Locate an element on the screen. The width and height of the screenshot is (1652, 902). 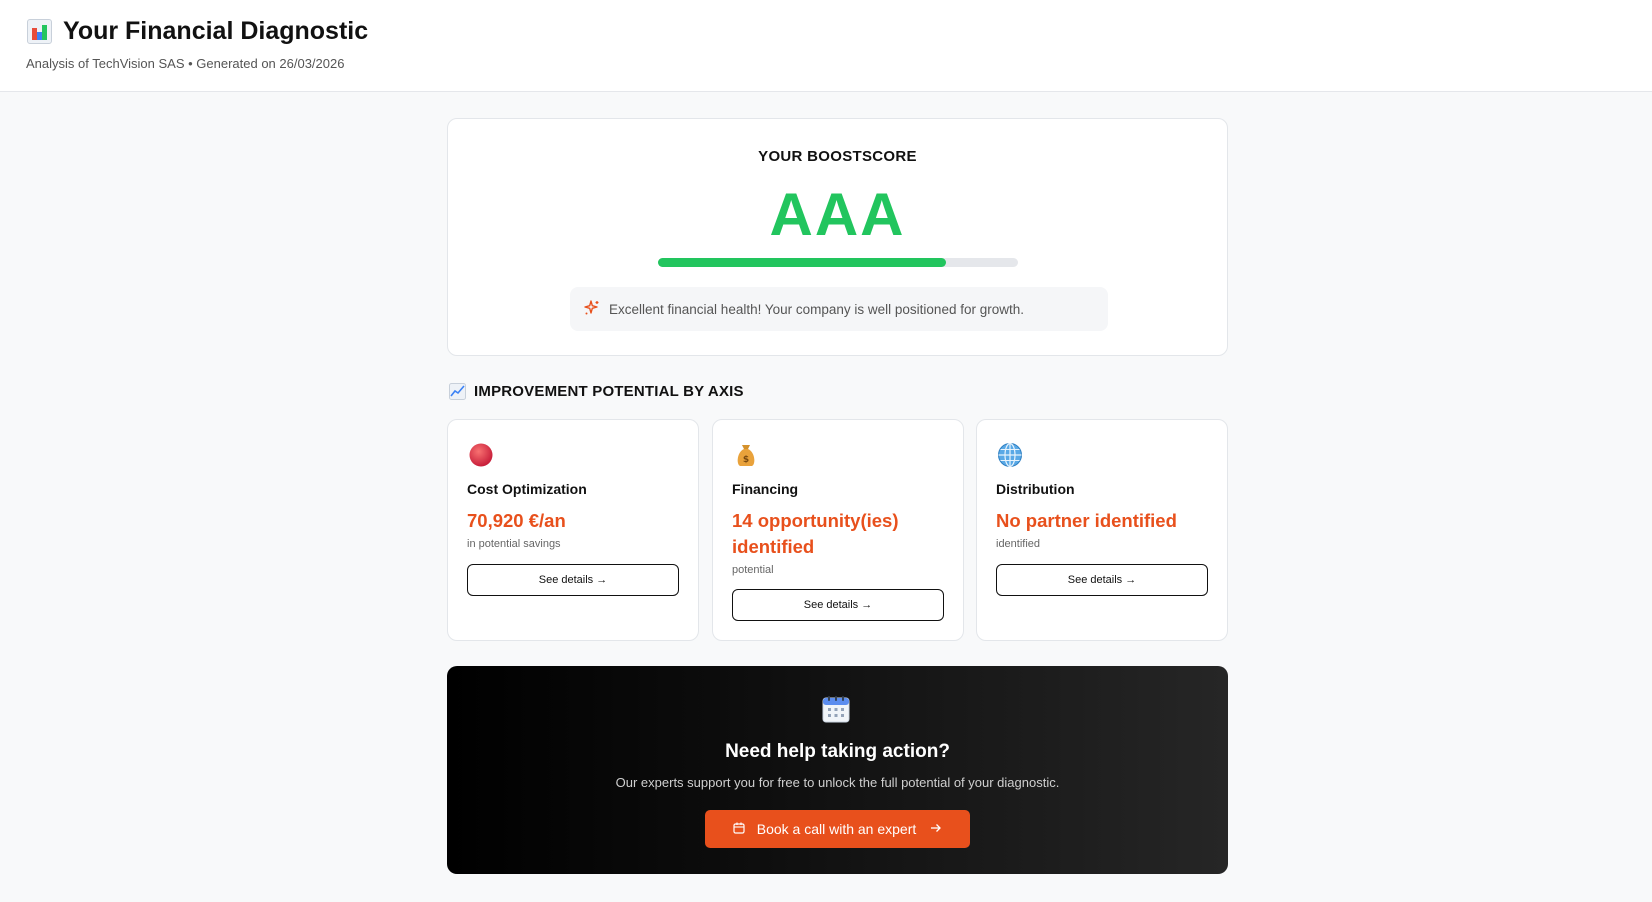
see-details-button-distribution: See details → is located at coordinates (1102, 580).